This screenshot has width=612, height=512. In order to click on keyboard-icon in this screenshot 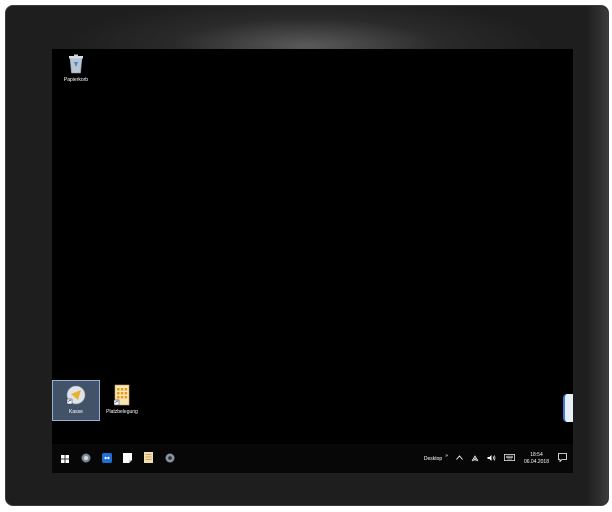, I will do `click(509, 458)`.